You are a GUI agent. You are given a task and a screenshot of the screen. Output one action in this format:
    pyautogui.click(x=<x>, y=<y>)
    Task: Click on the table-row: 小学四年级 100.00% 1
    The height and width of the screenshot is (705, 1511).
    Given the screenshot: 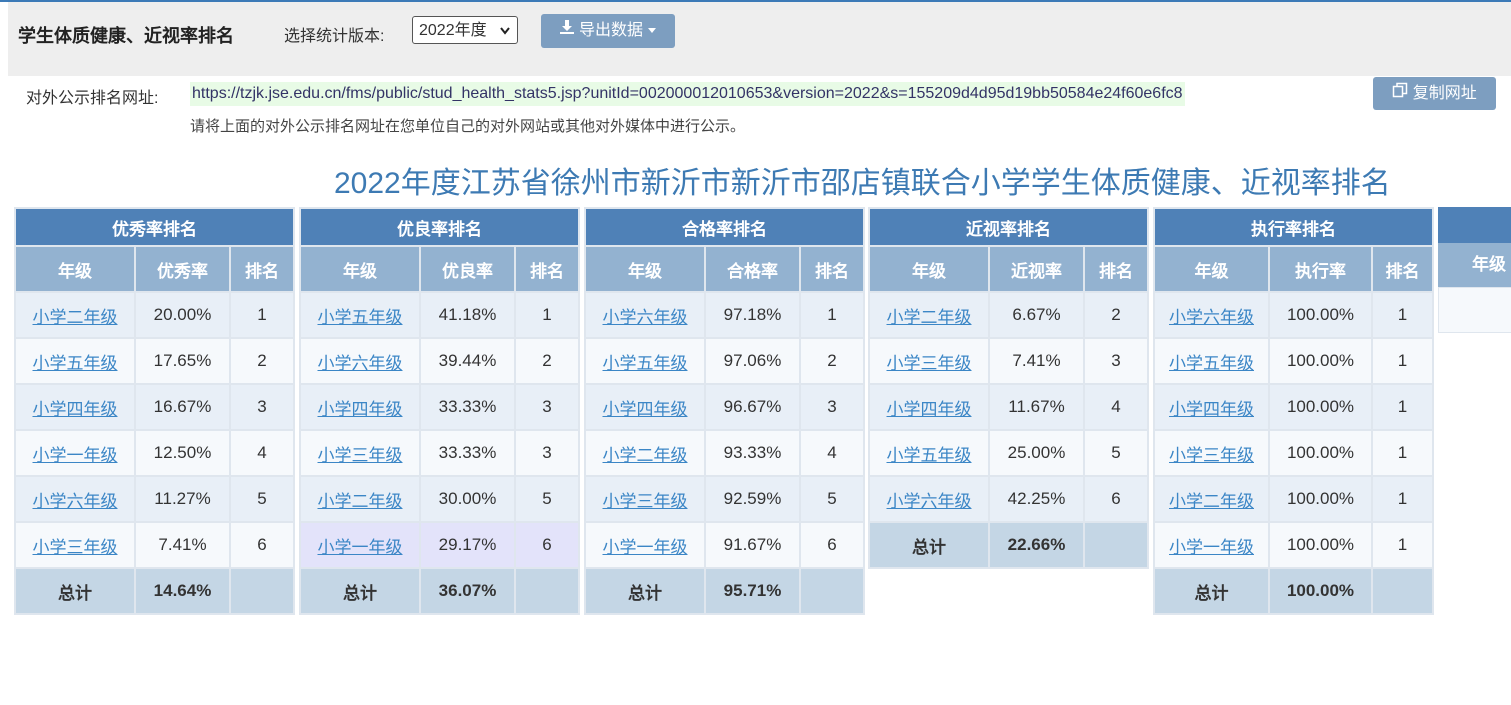 What is the action you would take?
    pyautogui.click(x=1293, y=407)
    